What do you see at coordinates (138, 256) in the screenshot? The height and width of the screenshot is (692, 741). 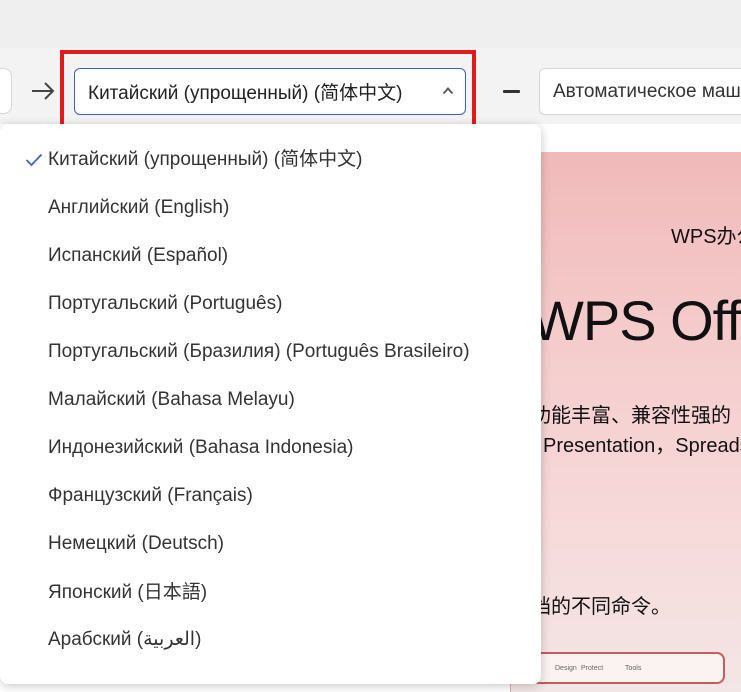 I see `language-option-spanish: Испанский (Español)` at bounding box center [138, 256].